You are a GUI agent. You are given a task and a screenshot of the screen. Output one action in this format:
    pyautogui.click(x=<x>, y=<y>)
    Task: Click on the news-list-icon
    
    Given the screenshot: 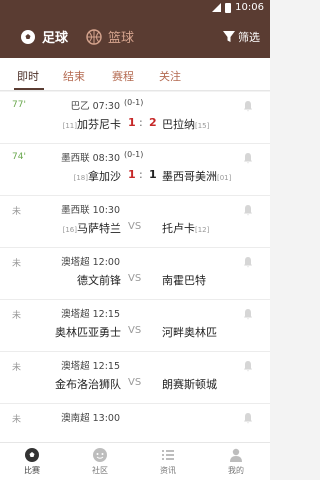 What is the action you would take?
    pyautogui.click(x=168, y=455)
    